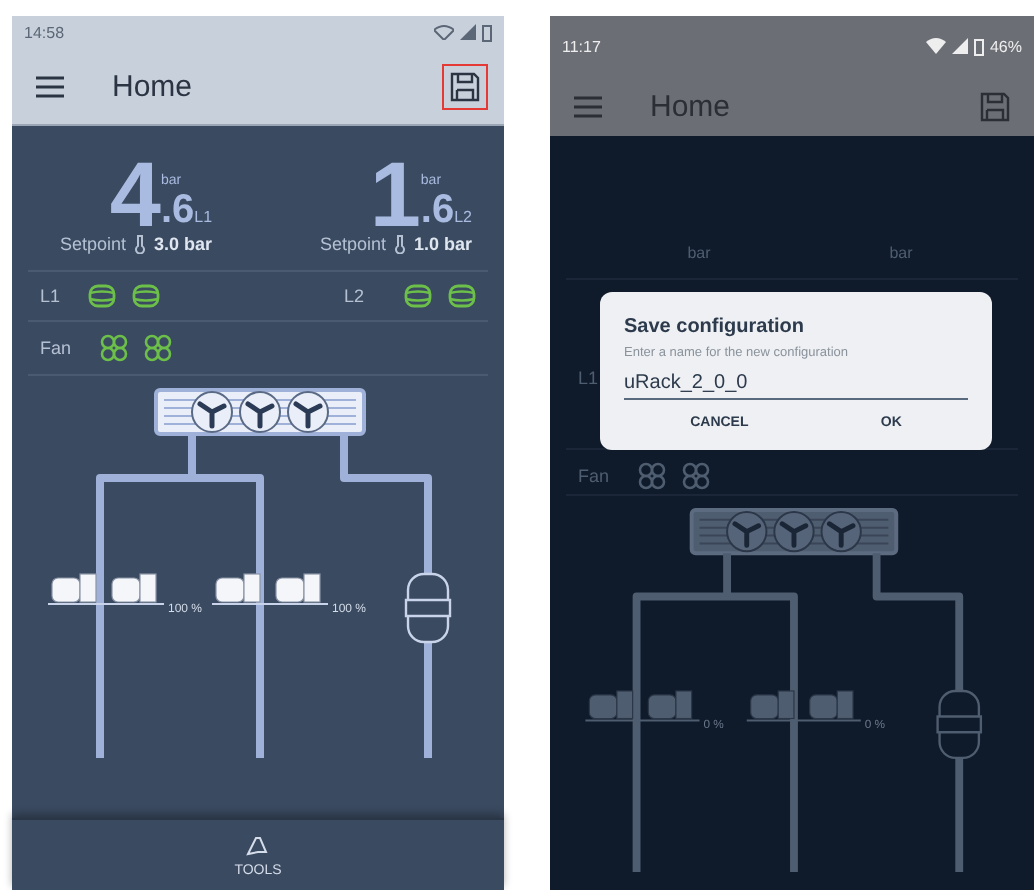  I want to click on setpoint-value: 1.0 bar, so click(442, 244).